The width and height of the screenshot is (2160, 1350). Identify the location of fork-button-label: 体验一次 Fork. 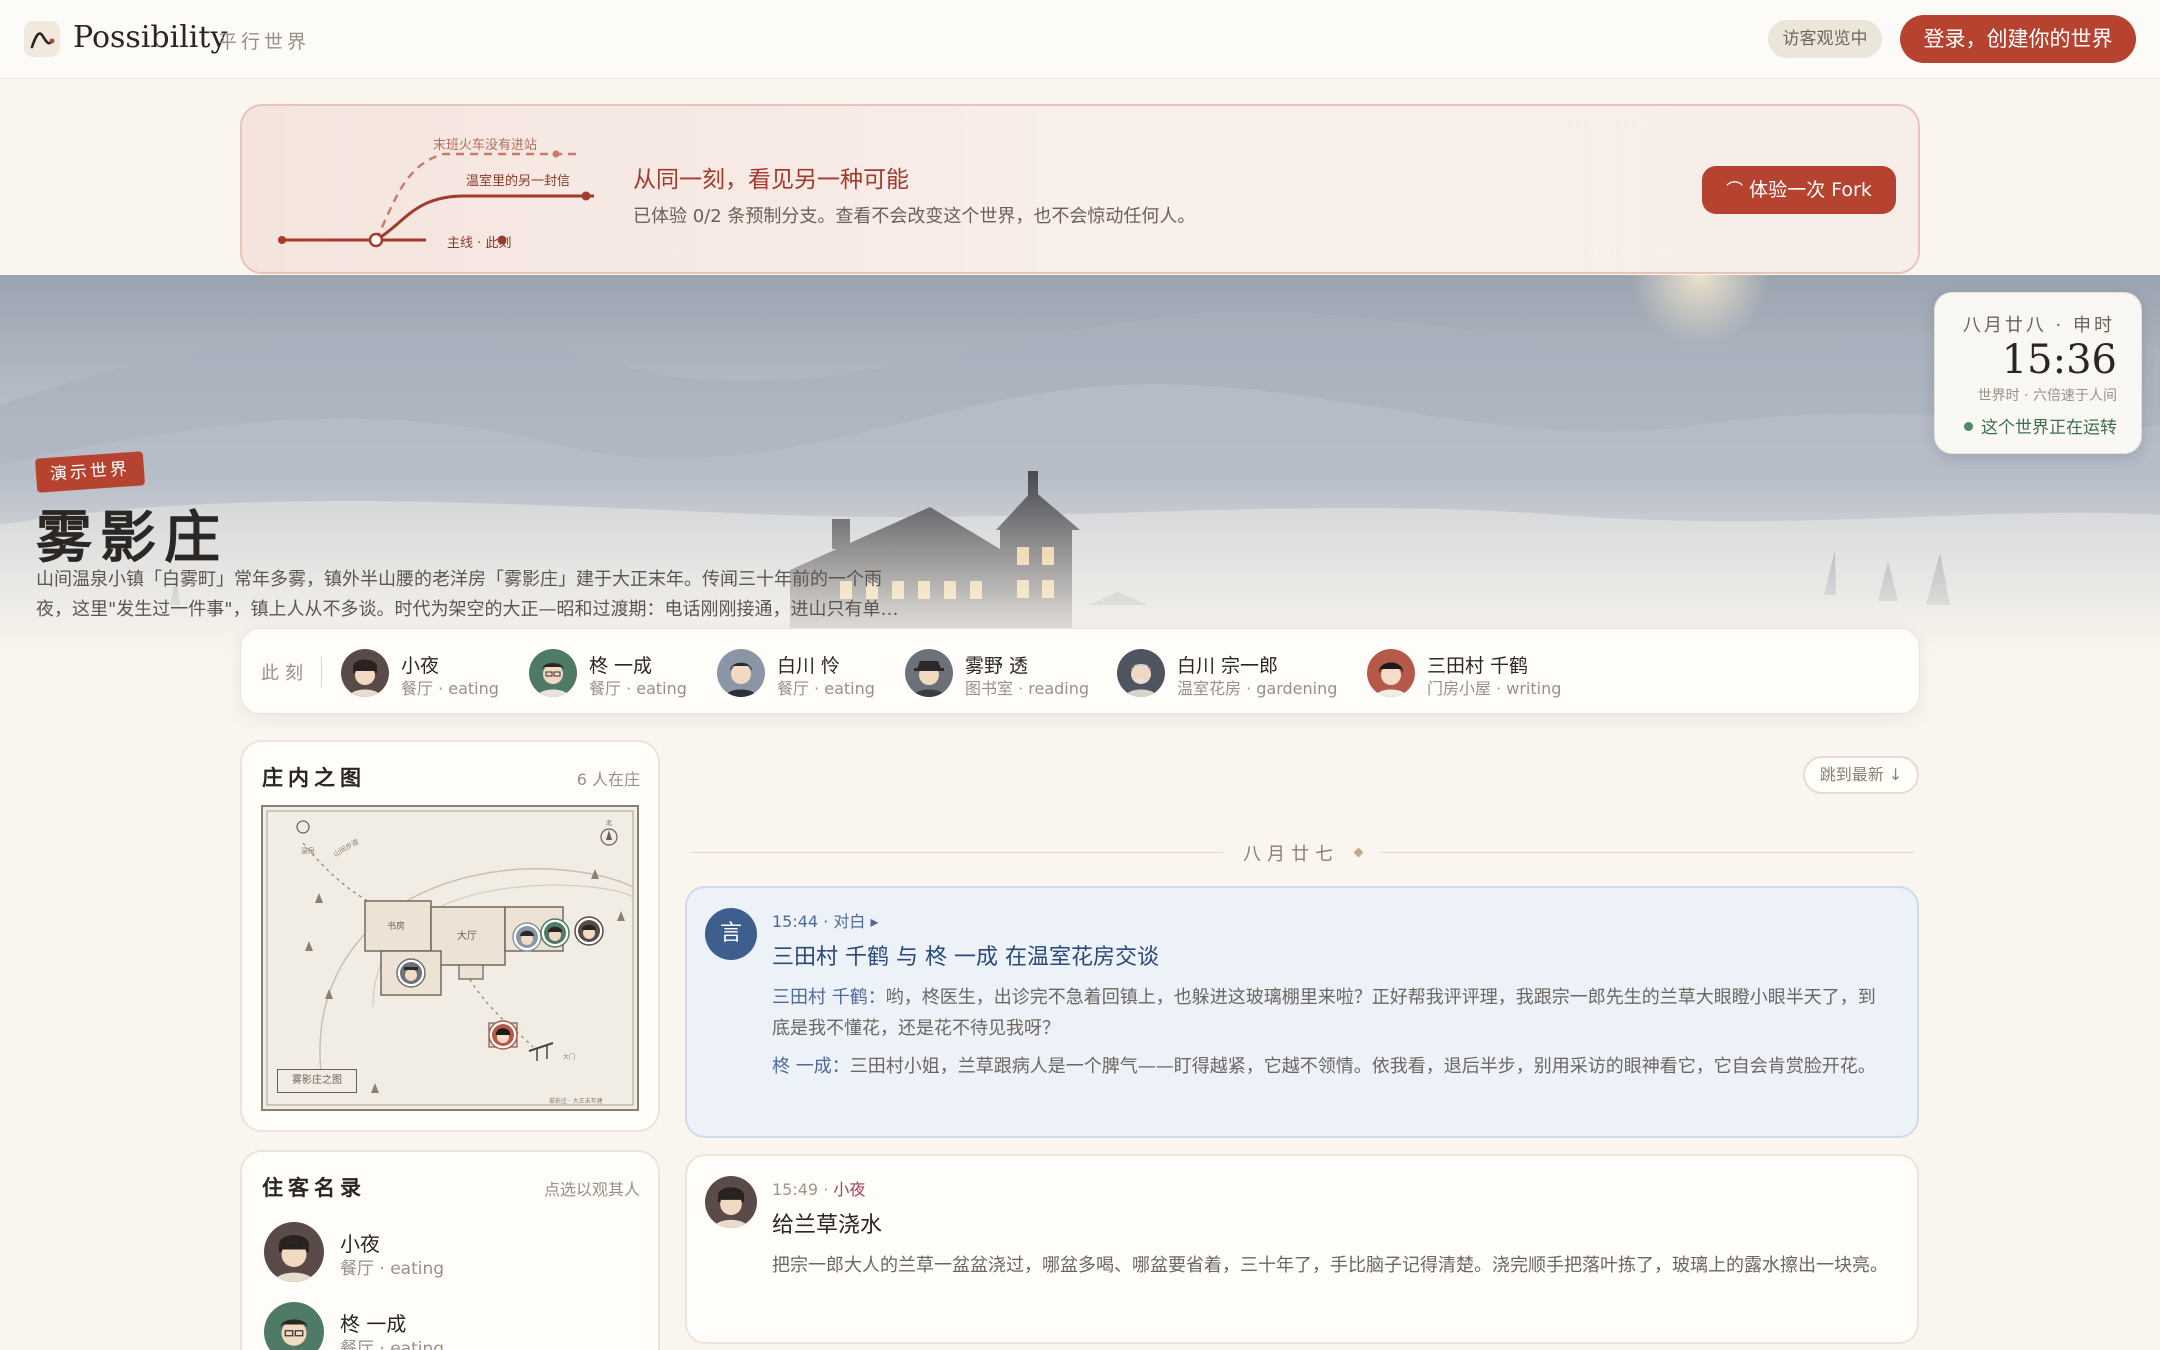
(1810, 190).